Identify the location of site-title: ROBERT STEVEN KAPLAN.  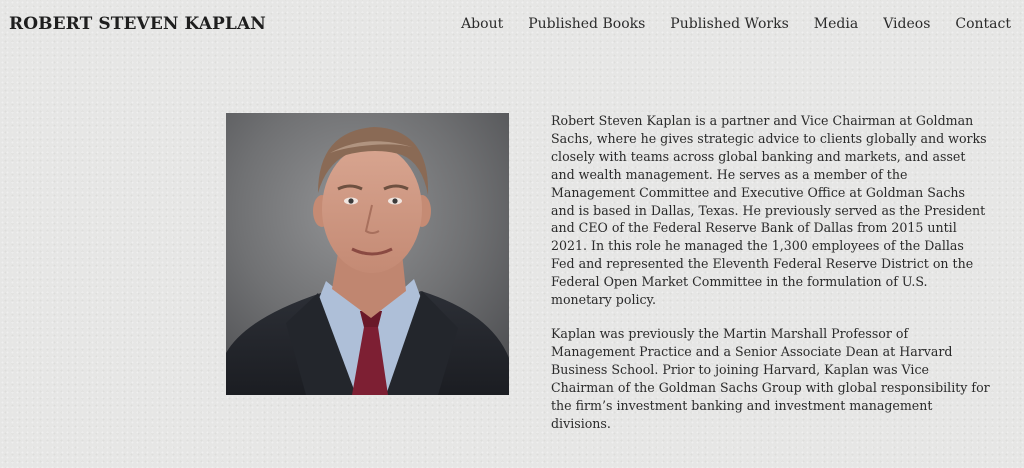
(137, 24).